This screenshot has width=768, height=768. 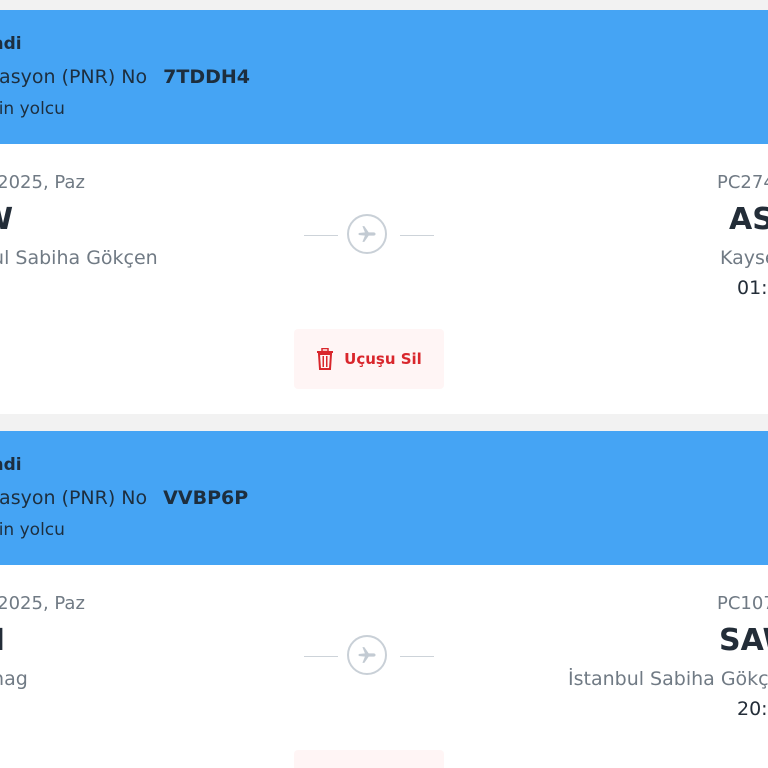 I want to click on pnr-row: rvasyon (PNR) No VVBP6P, so click(x=124, y=498).